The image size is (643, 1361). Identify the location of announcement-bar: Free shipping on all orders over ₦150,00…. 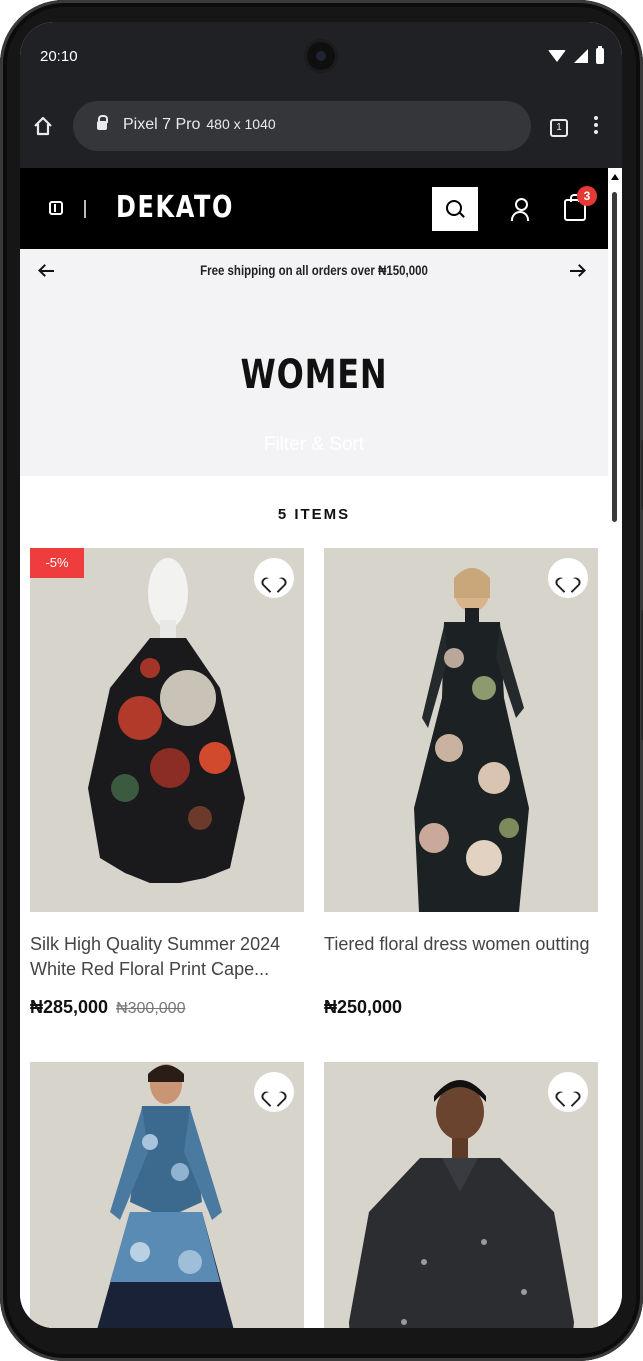
(314, 271).